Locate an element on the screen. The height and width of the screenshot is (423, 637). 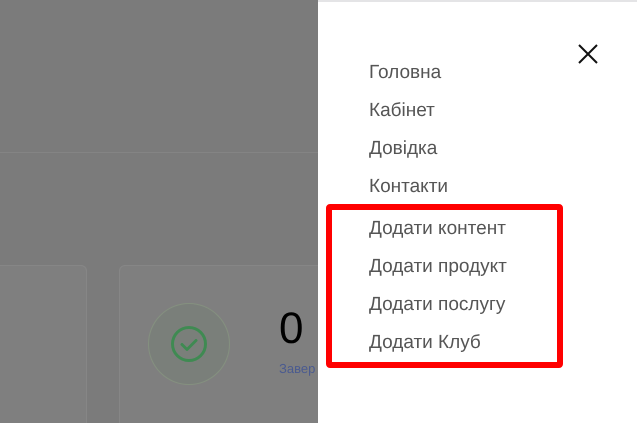
menu-link: Додати Клуб is located at coordinates (425, 343).